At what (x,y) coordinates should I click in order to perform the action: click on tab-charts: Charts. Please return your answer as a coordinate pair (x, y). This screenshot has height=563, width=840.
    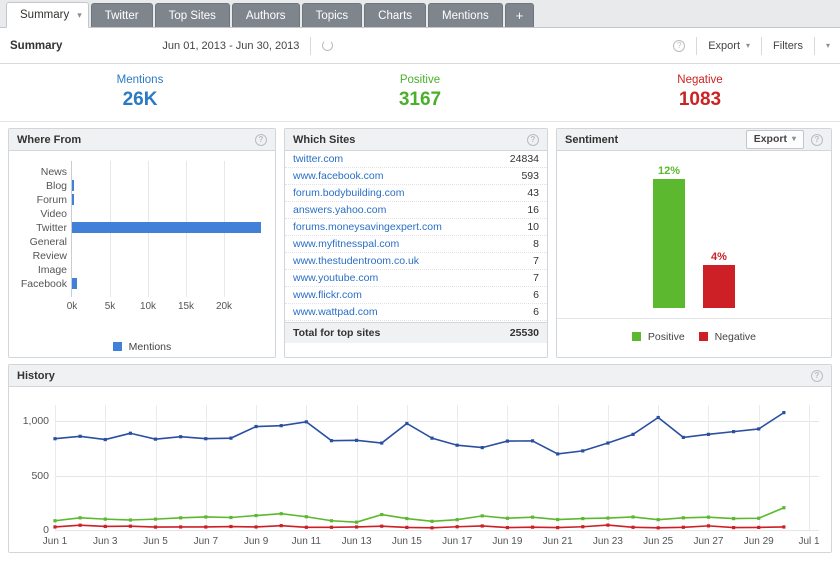
    Looking at the image, I should click on (395, 15).